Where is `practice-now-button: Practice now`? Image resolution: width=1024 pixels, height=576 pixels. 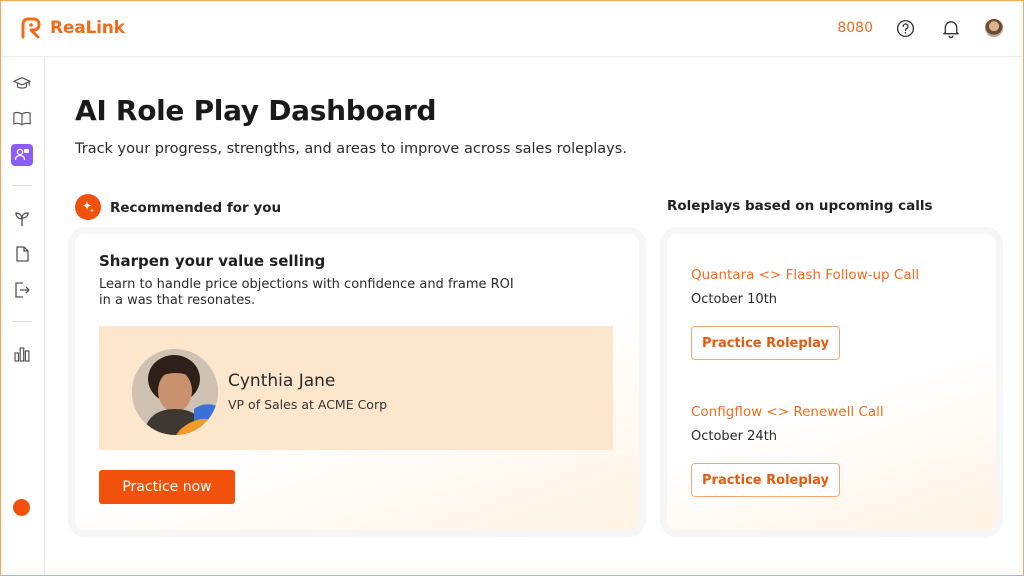
practice-now-button: Practice now is located at coordinates (167, 487).